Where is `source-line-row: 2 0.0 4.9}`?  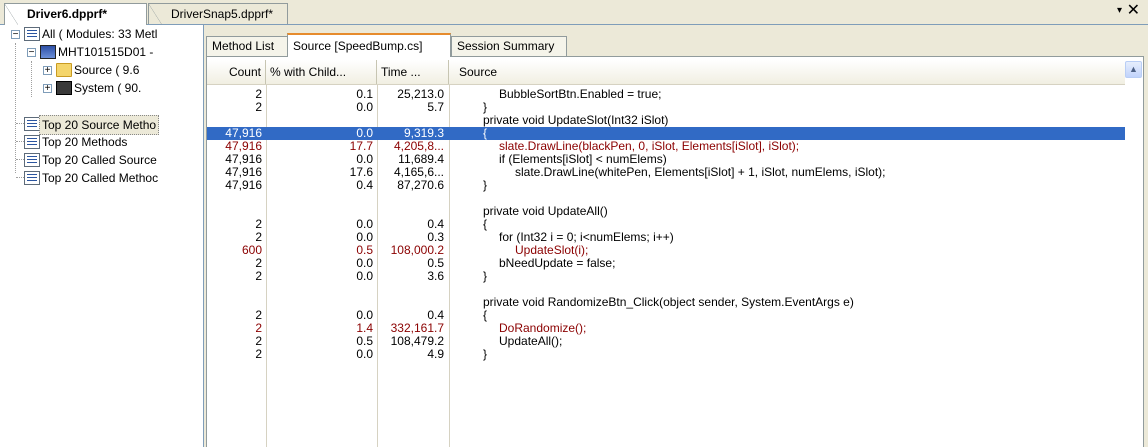
source-line-row: 2 0.0 4.9} is located at coordinates (666, 354).